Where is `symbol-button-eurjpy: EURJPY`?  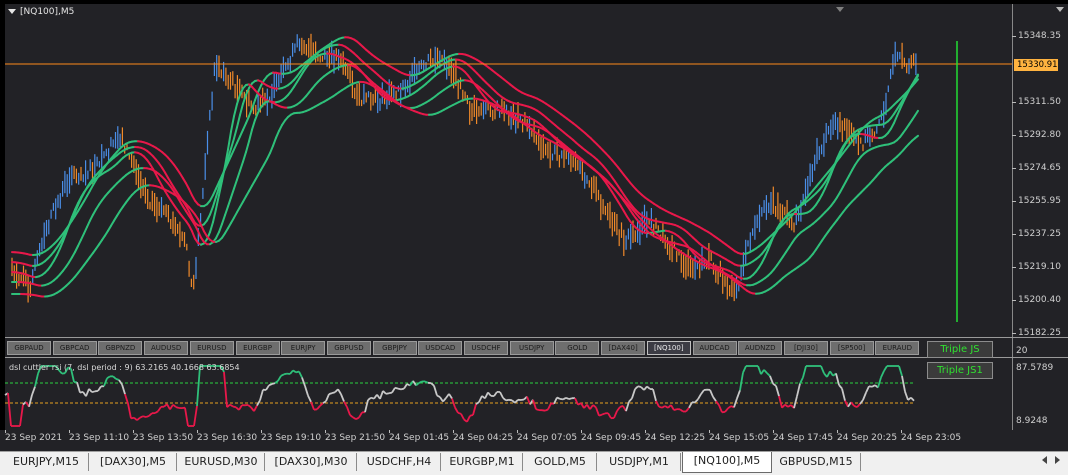
symbol-button-eurjpy: EURJPY is located at coordinates (303, 348).